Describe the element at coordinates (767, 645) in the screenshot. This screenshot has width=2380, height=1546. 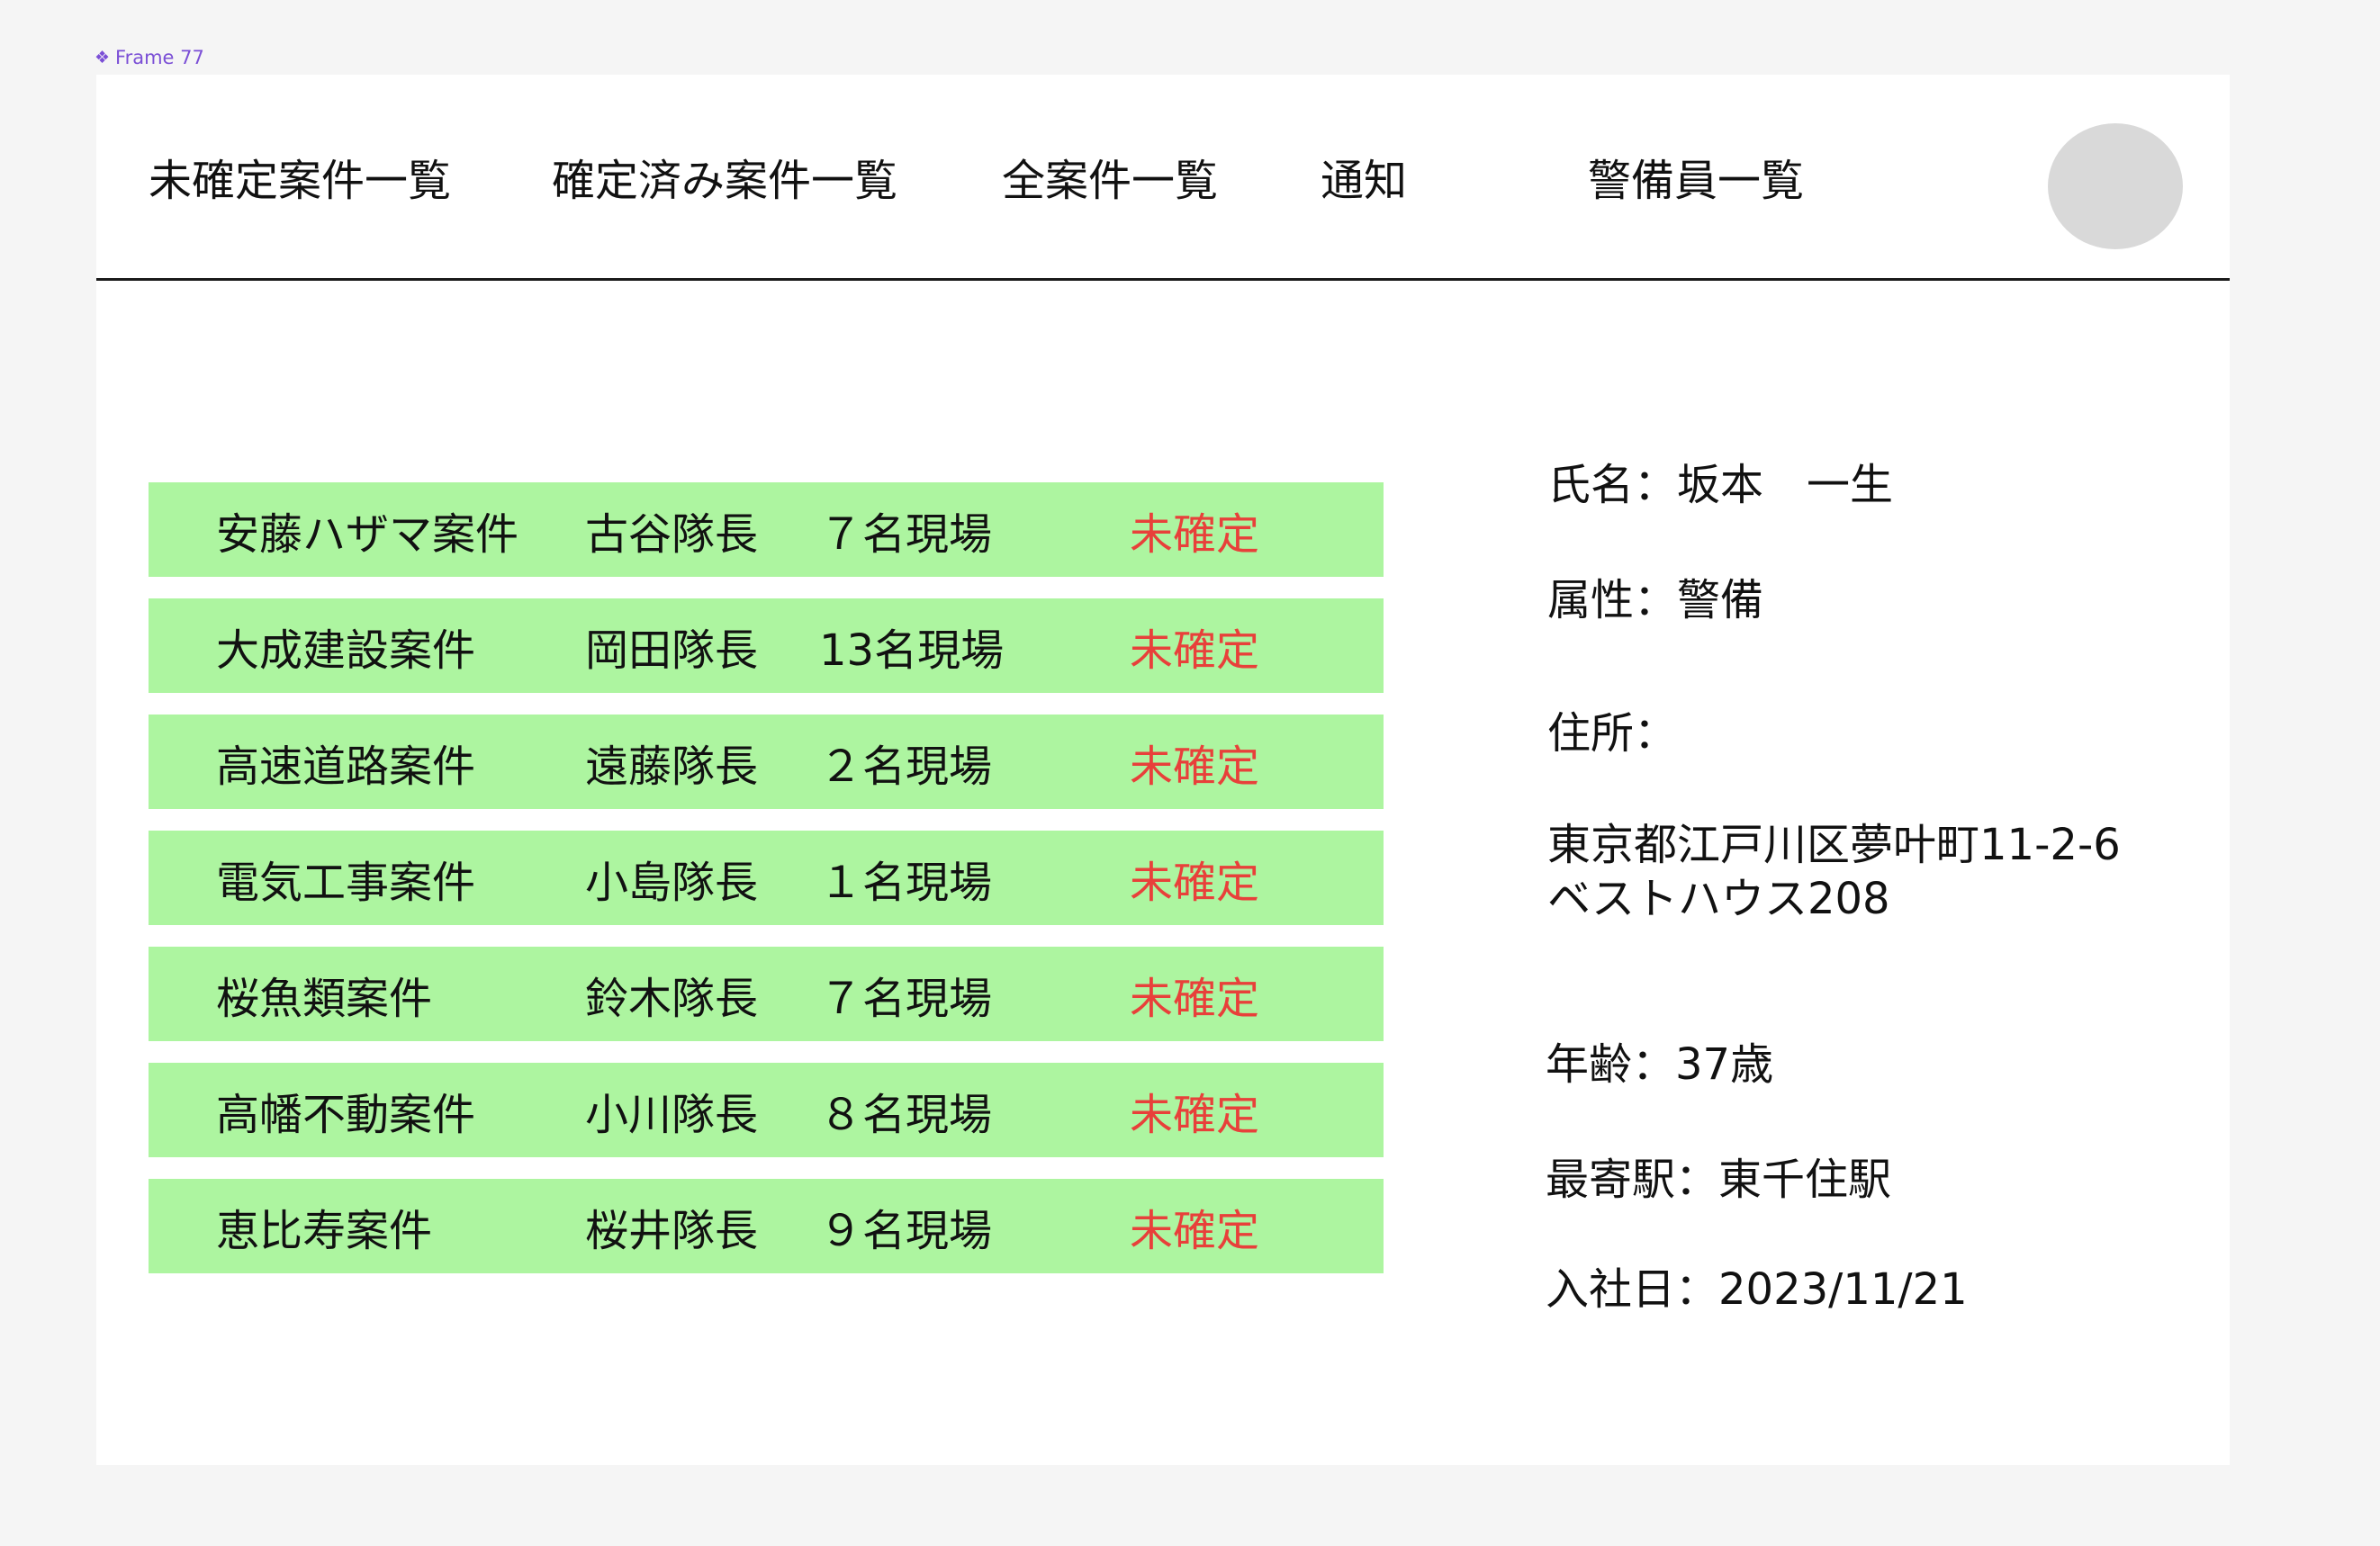
I see `case-row: 大成建設案件 岡田隊長 13名現場 未確定` at that location.